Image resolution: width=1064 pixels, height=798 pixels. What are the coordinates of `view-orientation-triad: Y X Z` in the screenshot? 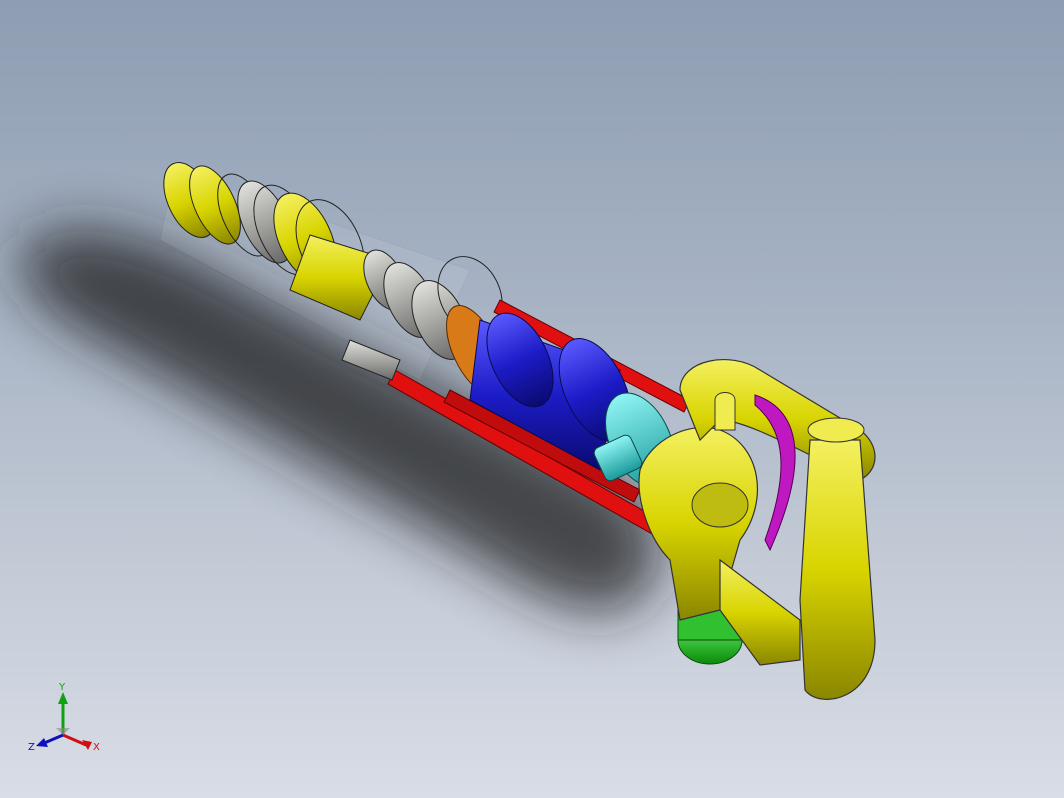 It's located at (68, 725).